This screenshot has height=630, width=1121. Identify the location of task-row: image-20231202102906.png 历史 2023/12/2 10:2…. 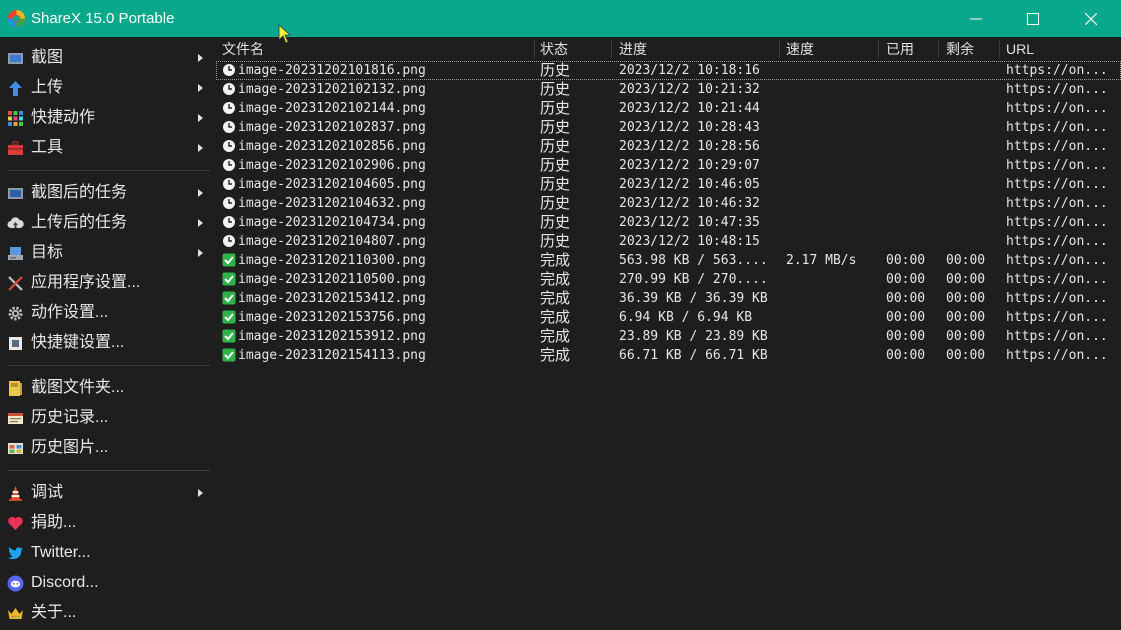
(668, 165).